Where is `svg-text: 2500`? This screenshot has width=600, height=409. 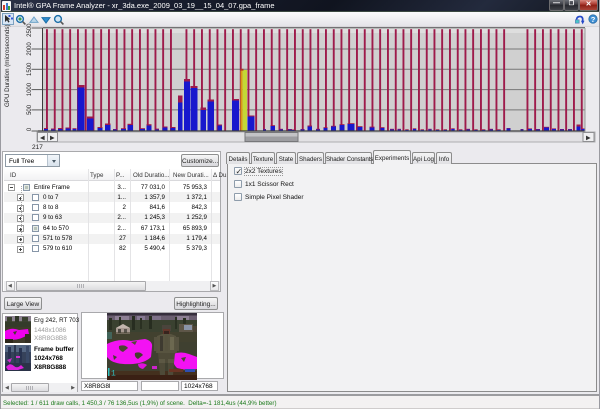 svg-text: 2500 is located at coordinates (30, 30).